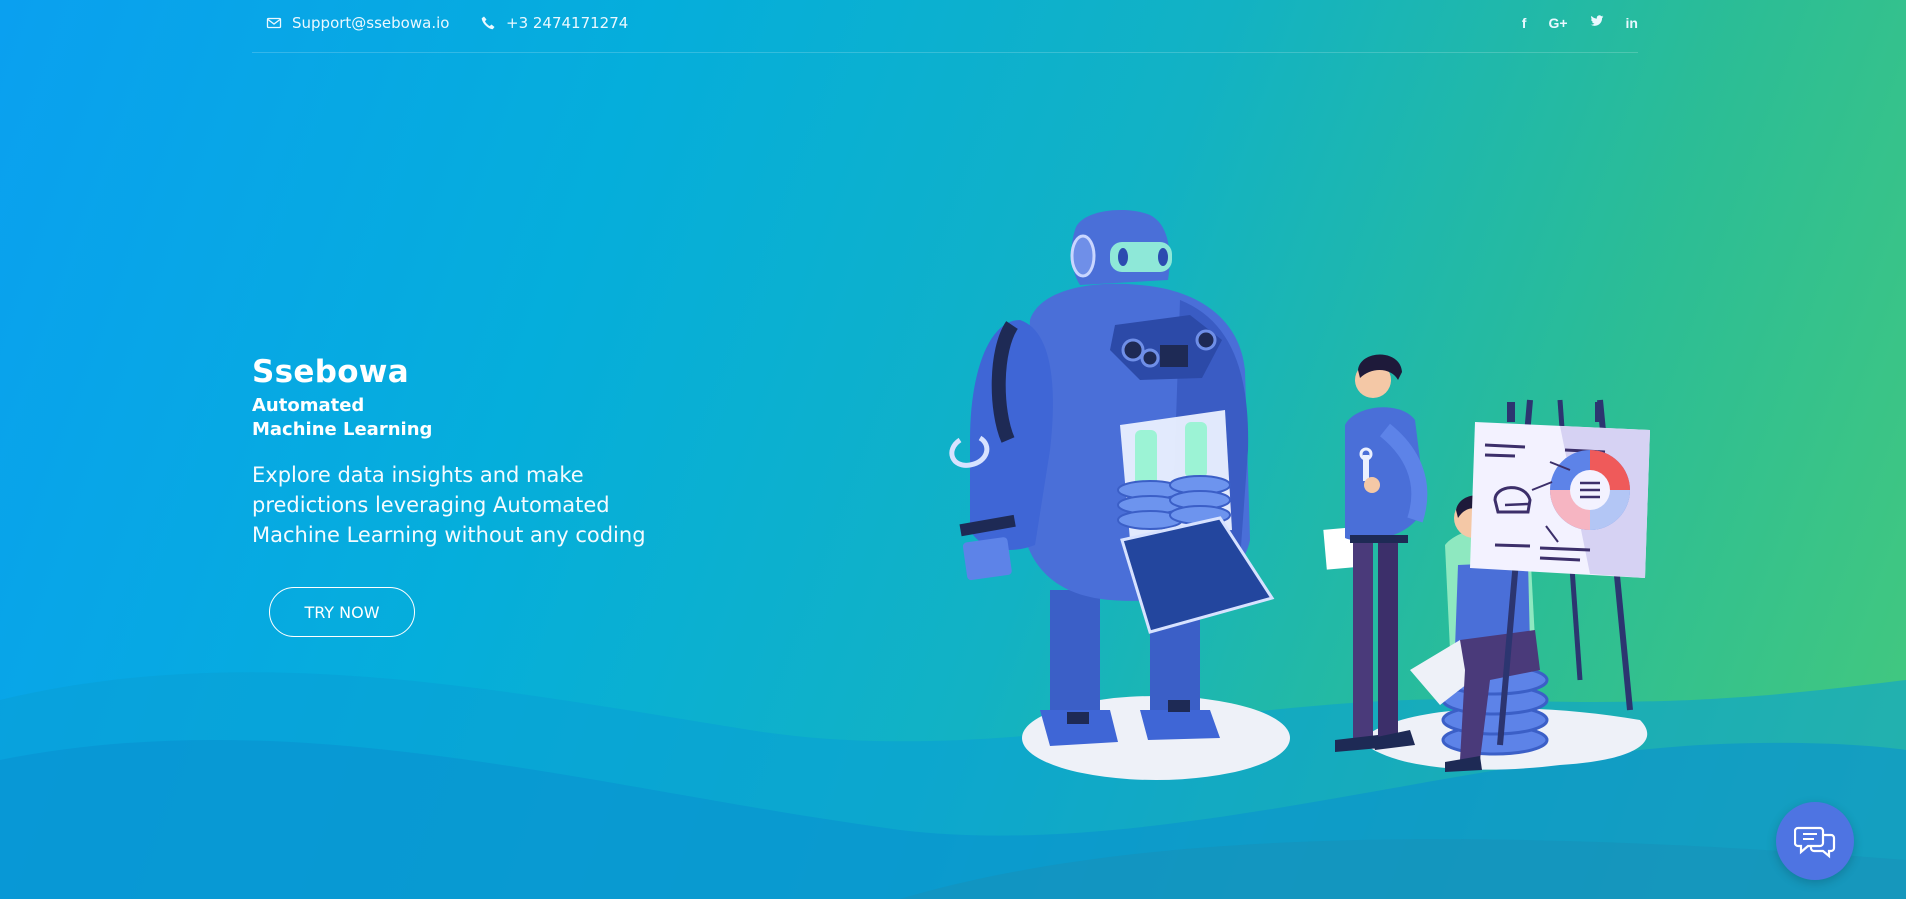 The height and width of the screenshot is (899, 1906). What do you see at coordinates (308, 405) in the screenshot?
I see `tagline-line-1: Automated` at bounding box center [308, 405].